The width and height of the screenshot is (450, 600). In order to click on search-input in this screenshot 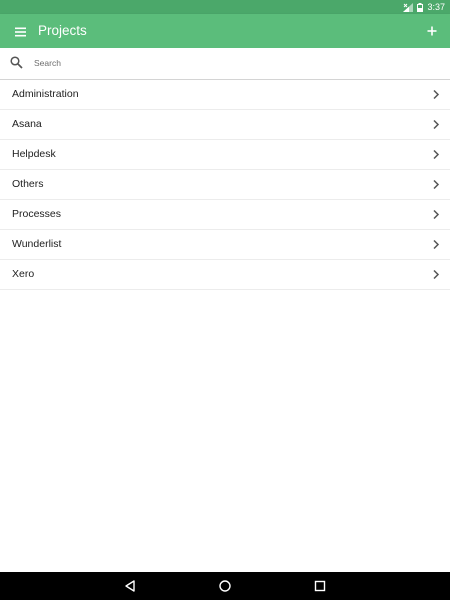, I will do `click(234, 63)`.